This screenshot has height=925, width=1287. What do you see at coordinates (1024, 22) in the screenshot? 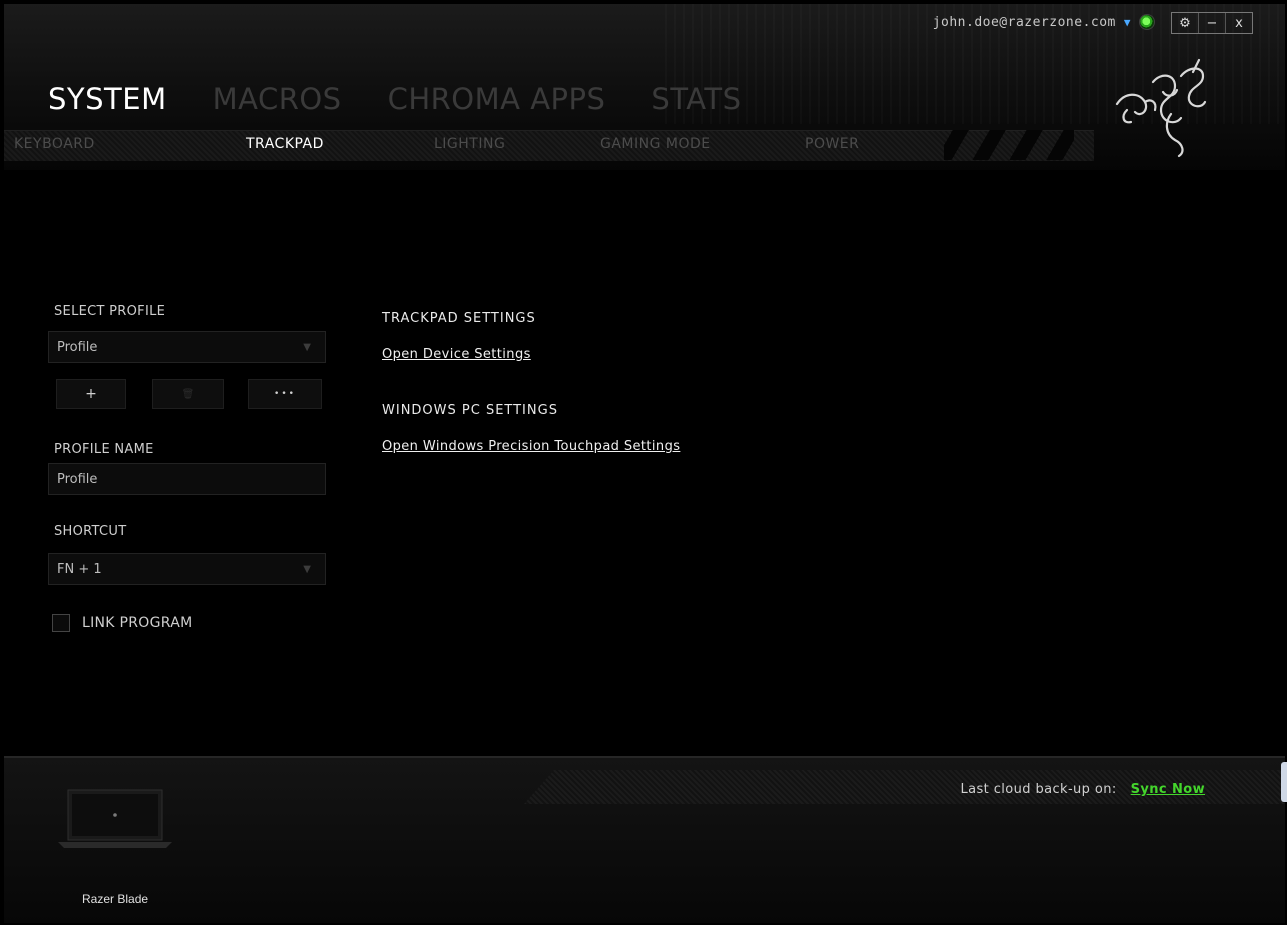
I see `account-email: john.doe@razerzone.com` at bounding box center [1024, 22].